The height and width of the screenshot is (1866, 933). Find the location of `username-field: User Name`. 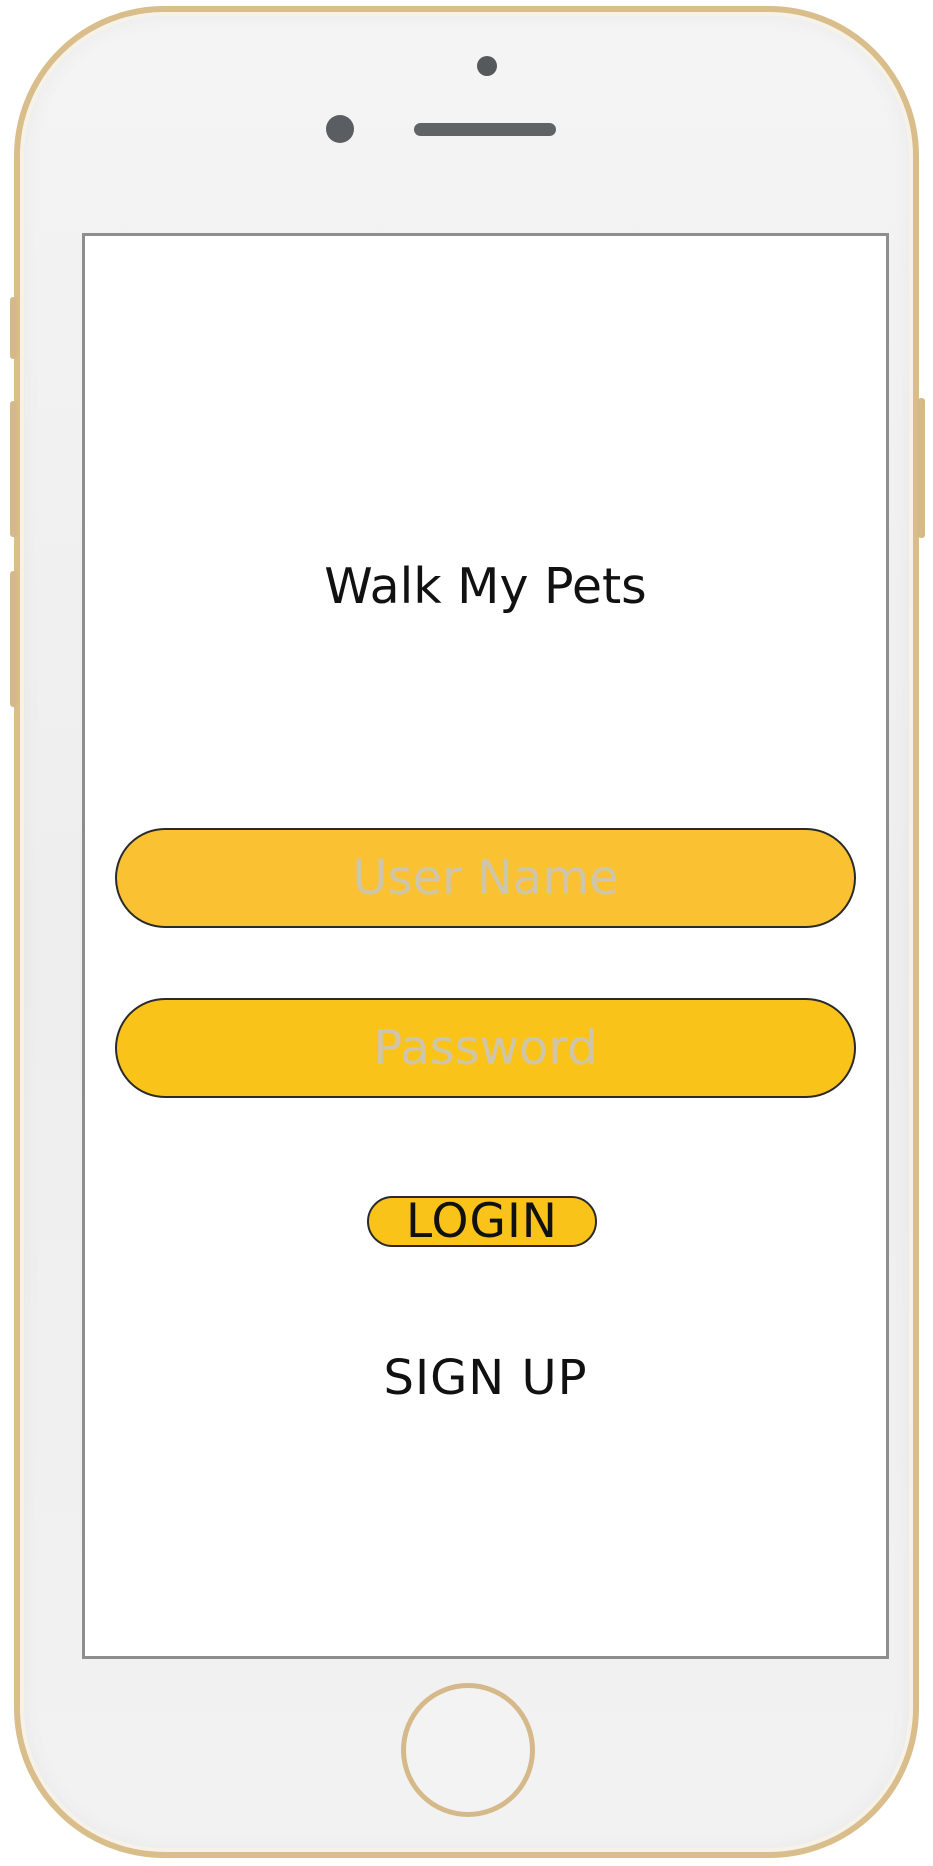

username-field: User Name is located at coordinates (485, 878).